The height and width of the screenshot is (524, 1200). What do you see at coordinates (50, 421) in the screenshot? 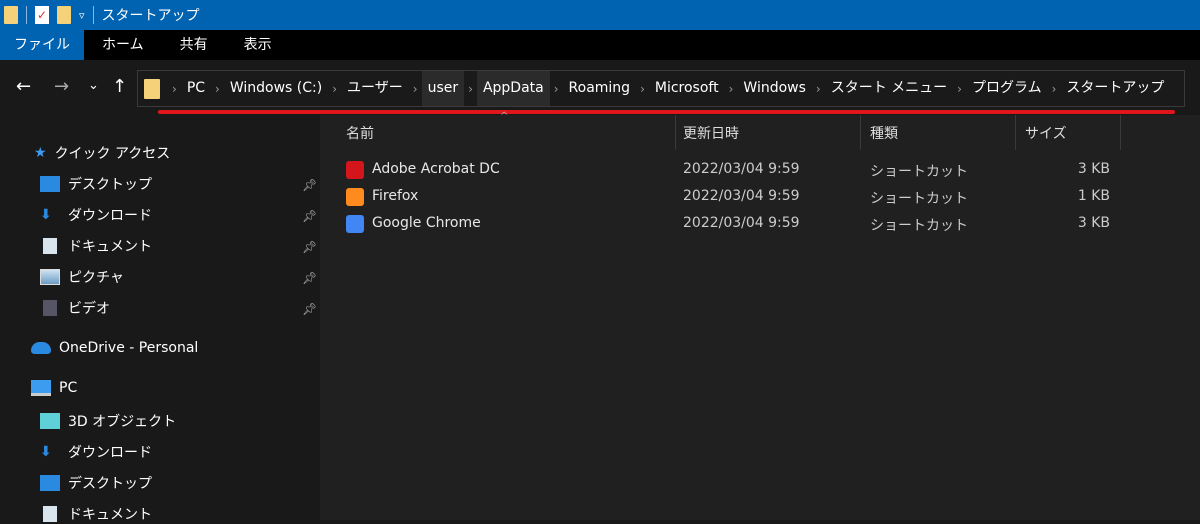
I see `cube-icon` at bounding box center [50, 421].